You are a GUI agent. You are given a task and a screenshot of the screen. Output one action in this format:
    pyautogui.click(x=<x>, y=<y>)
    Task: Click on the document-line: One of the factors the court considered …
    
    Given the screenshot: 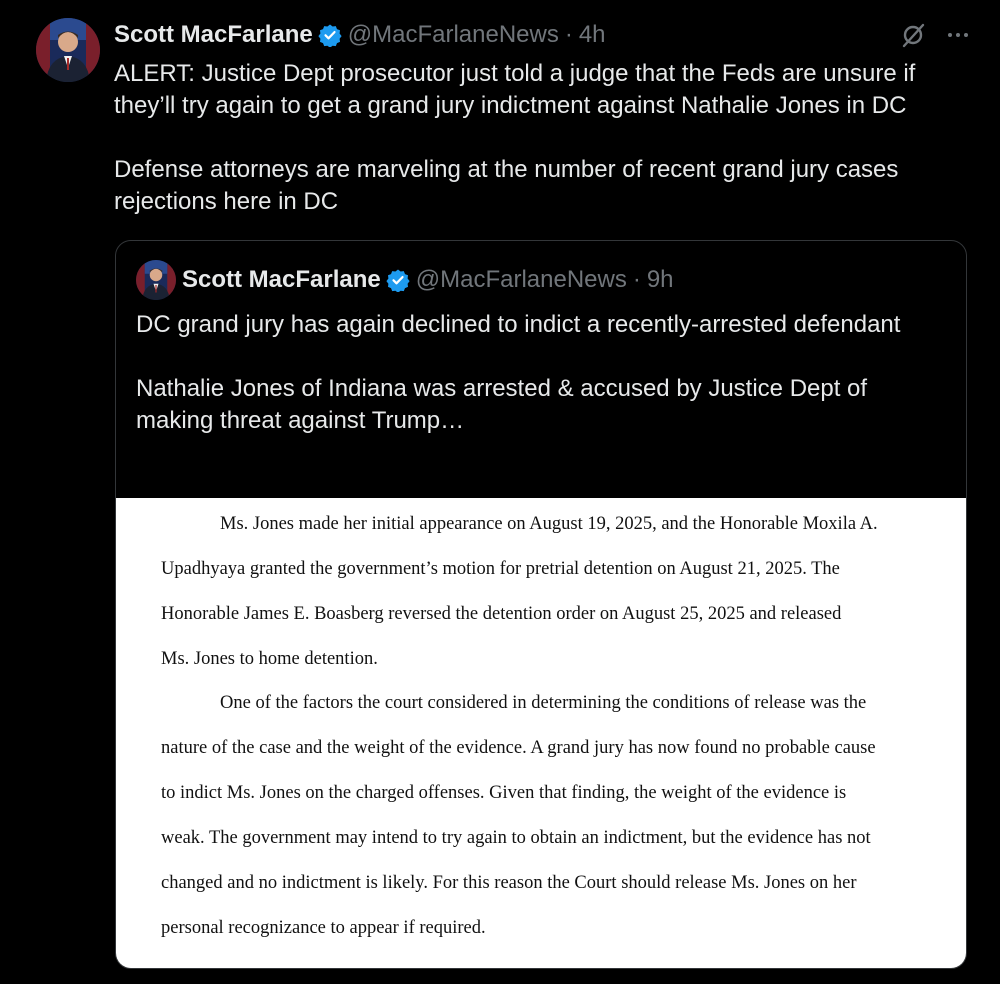 What is the action you would take?
    pyautogui.click(x=543, y=703)
    